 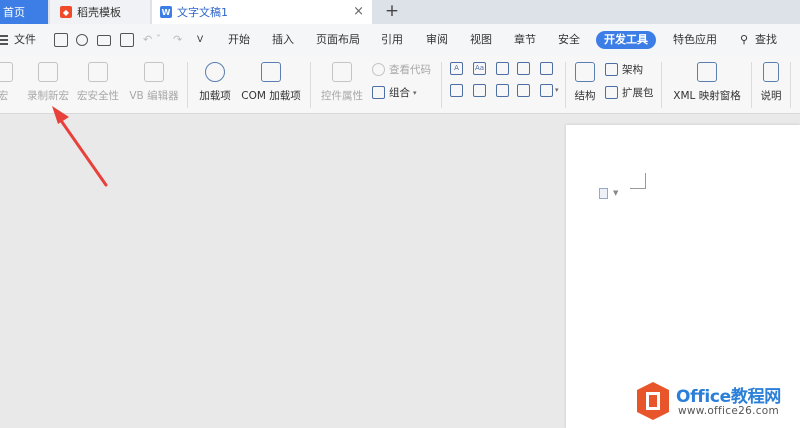 I want to click on close-tab-icon: ×, so click(x=358, y=11).